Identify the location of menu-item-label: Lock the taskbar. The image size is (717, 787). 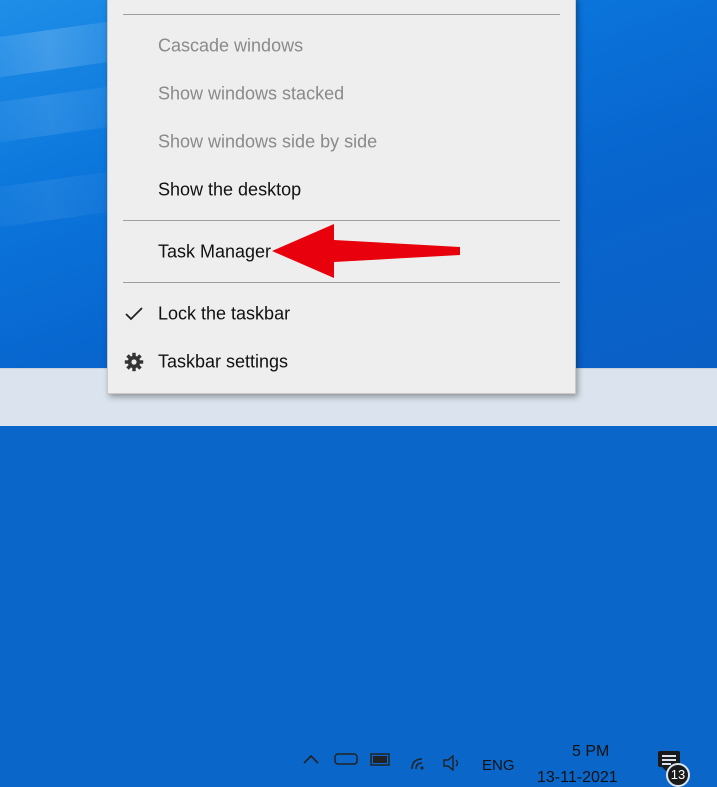
(224, 313).